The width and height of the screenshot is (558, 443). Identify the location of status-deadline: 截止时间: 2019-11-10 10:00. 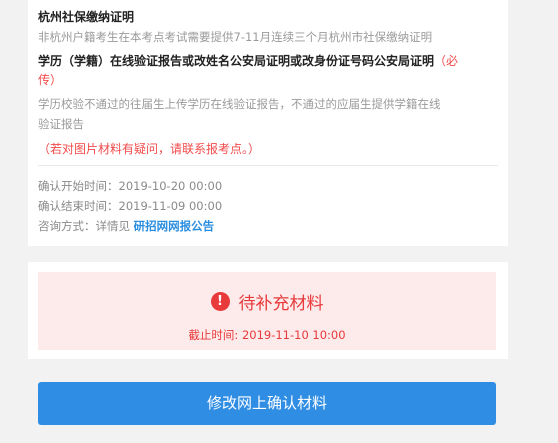
(267, 335).